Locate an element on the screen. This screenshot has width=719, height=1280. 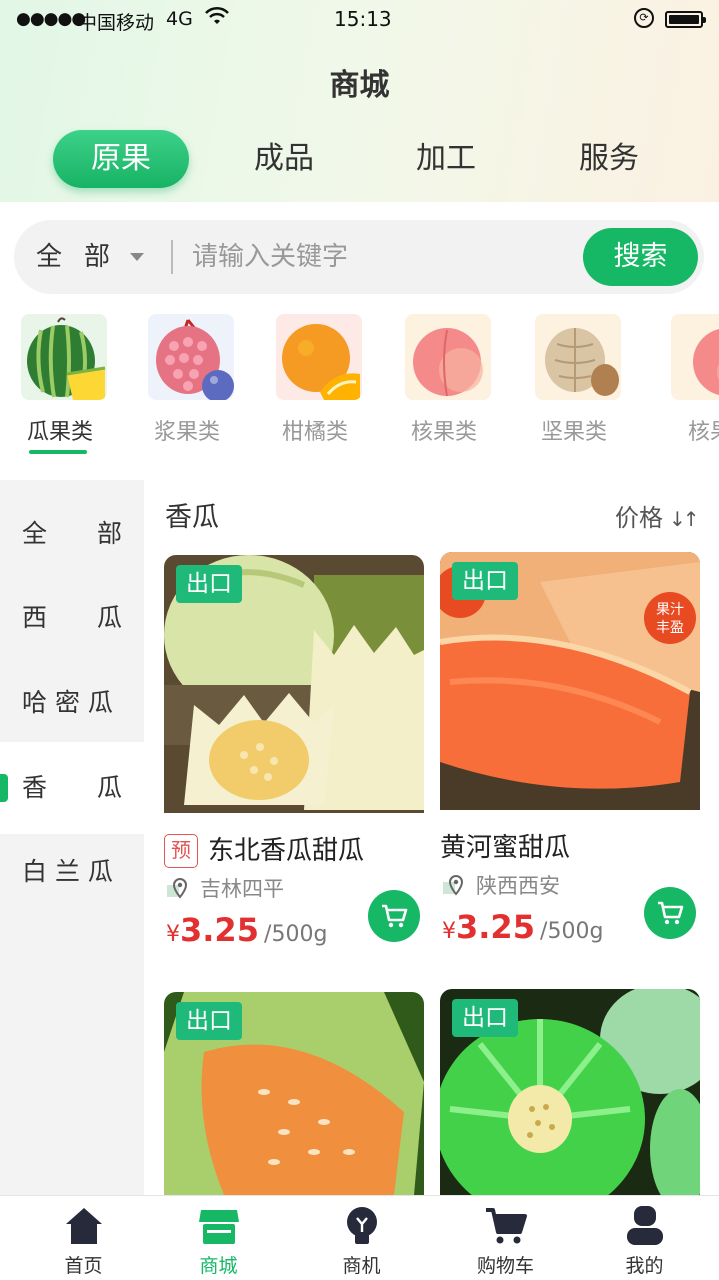
sidebar-item-bailan: 白 兰 瓜 is located at coordinates (72, 872).